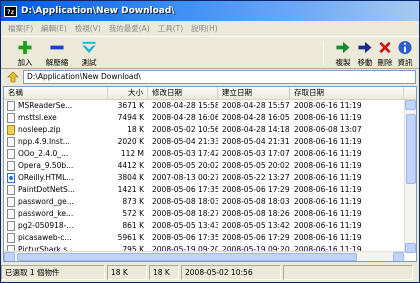 The height and width of the screenshot is (283, 420). Describe the element at coordinates (256, 213) in the screenshot. I see `created-date: 2008-05-08 18:26` at that location.